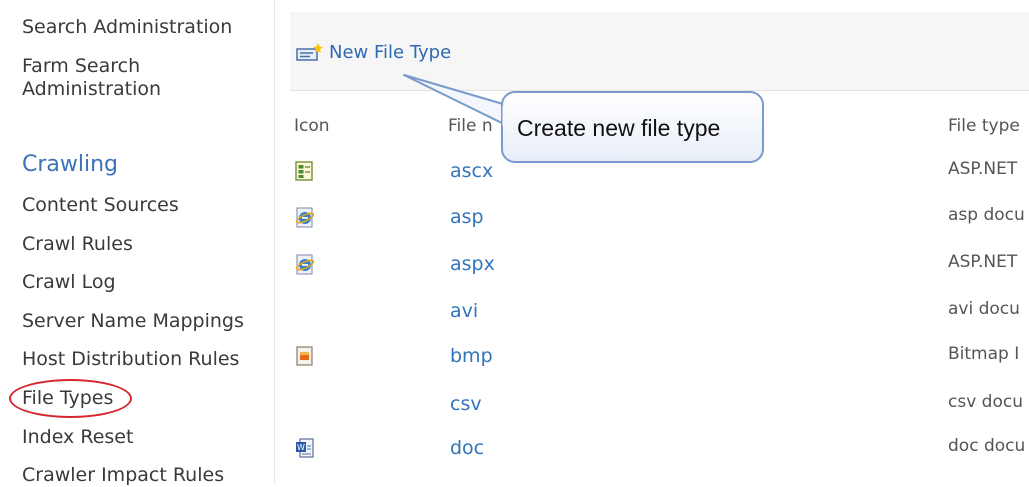 This screenshot has height=487, width=1029. I want to click on nav-crawl-rules: Crawl Rules, so click(77, 244).